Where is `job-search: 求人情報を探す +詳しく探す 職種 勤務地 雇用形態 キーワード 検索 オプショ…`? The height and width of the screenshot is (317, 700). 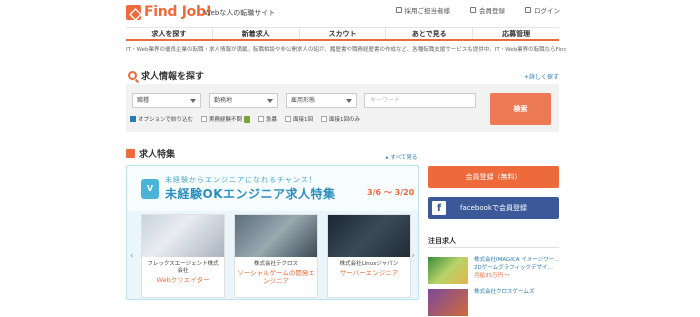
job-search: 求人情報を探す +詳しく探す 職種 勤務地 雇用形態 キーワード 検索 オプショ… is located at coordinates (342, 98).